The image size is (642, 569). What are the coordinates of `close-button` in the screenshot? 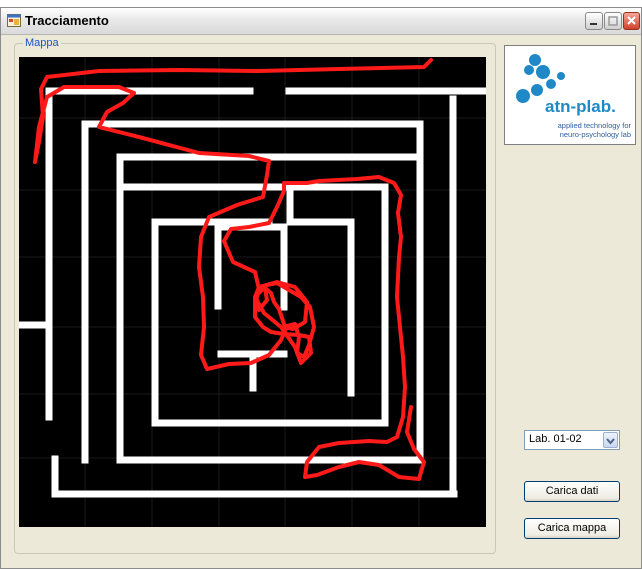 It's located at (631, 21).